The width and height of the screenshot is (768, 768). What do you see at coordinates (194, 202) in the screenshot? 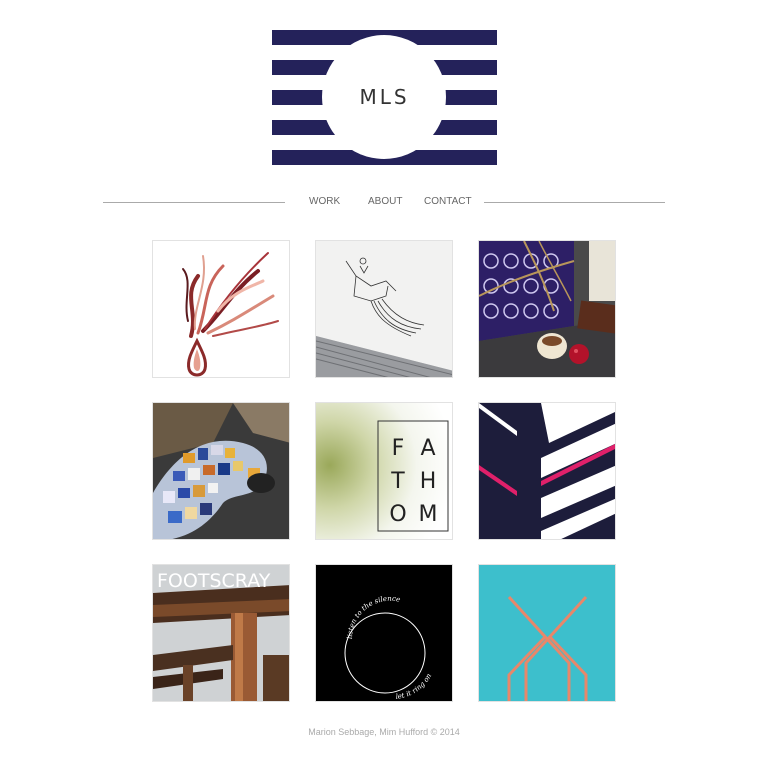
I see `nav-divider-left` at bounding box center [194, 202].